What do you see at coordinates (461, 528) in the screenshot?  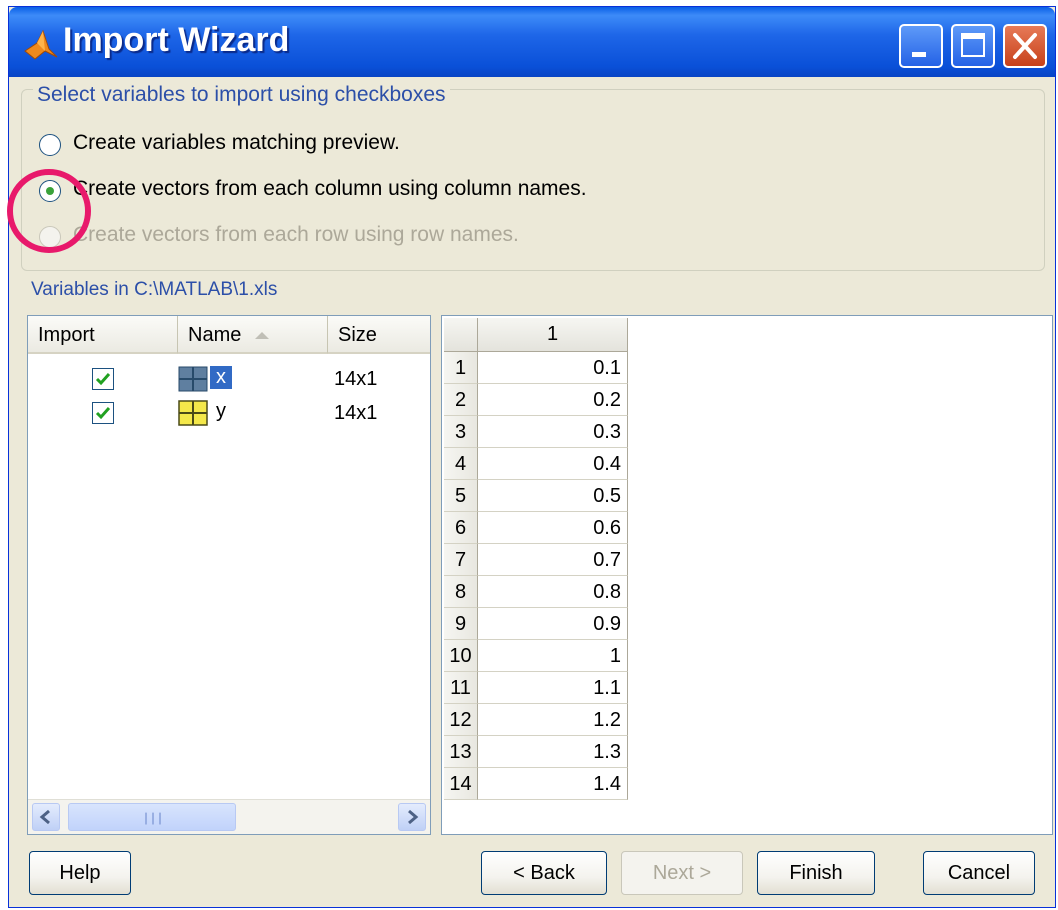 I see `preview-row-header: 6` at bounding box center [461, 528].